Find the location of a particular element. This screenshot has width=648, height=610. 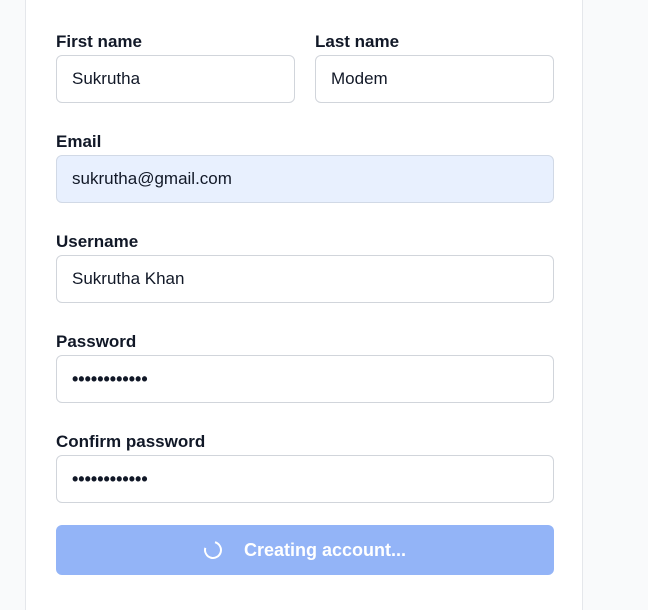

password-label: Password is located at coordinates (96, 341).